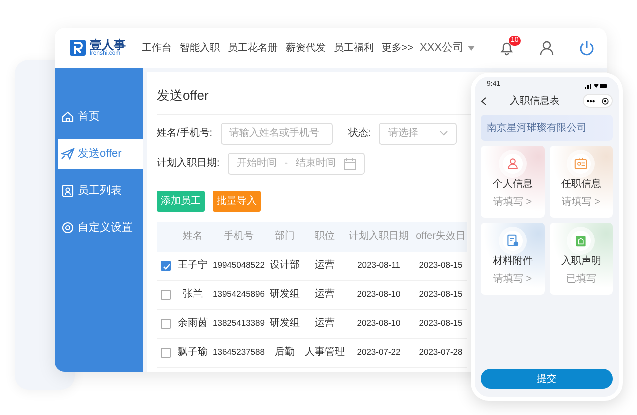  Describe the element at coordinates (239, 323) in the screenshot. I see `table-cell-text: 13825413389` at that location.